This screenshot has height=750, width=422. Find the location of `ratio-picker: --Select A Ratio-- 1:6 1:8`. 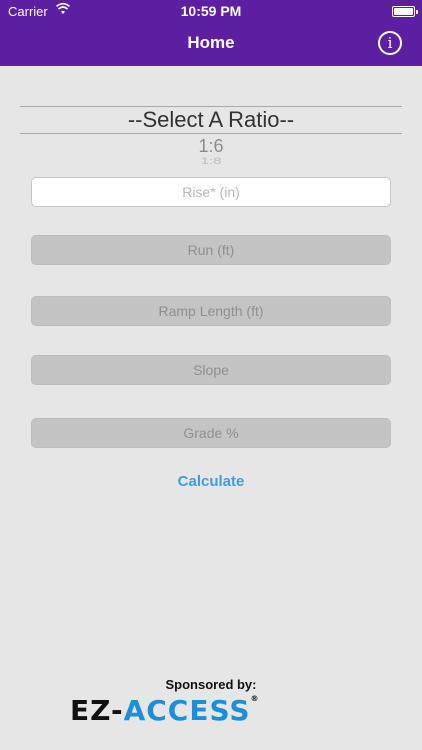

ratio-picker: --Select A Ratio-- 1:6 1:8 is located at coordinates (211, 136).